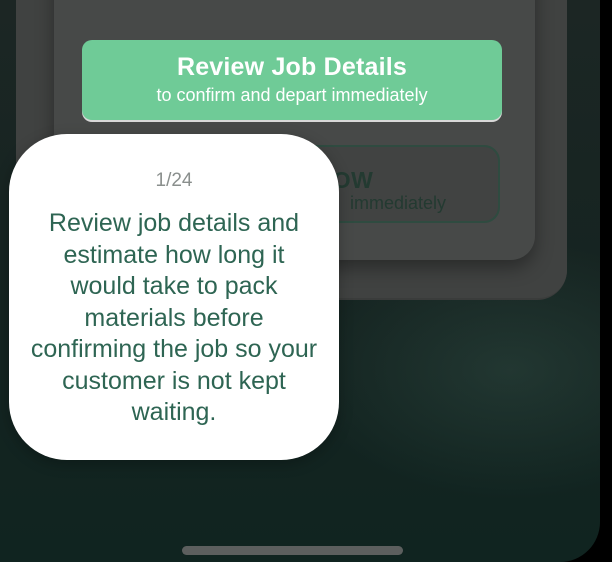  I want to click on review-job-details-title: Review Job Details, so click(292, 67).